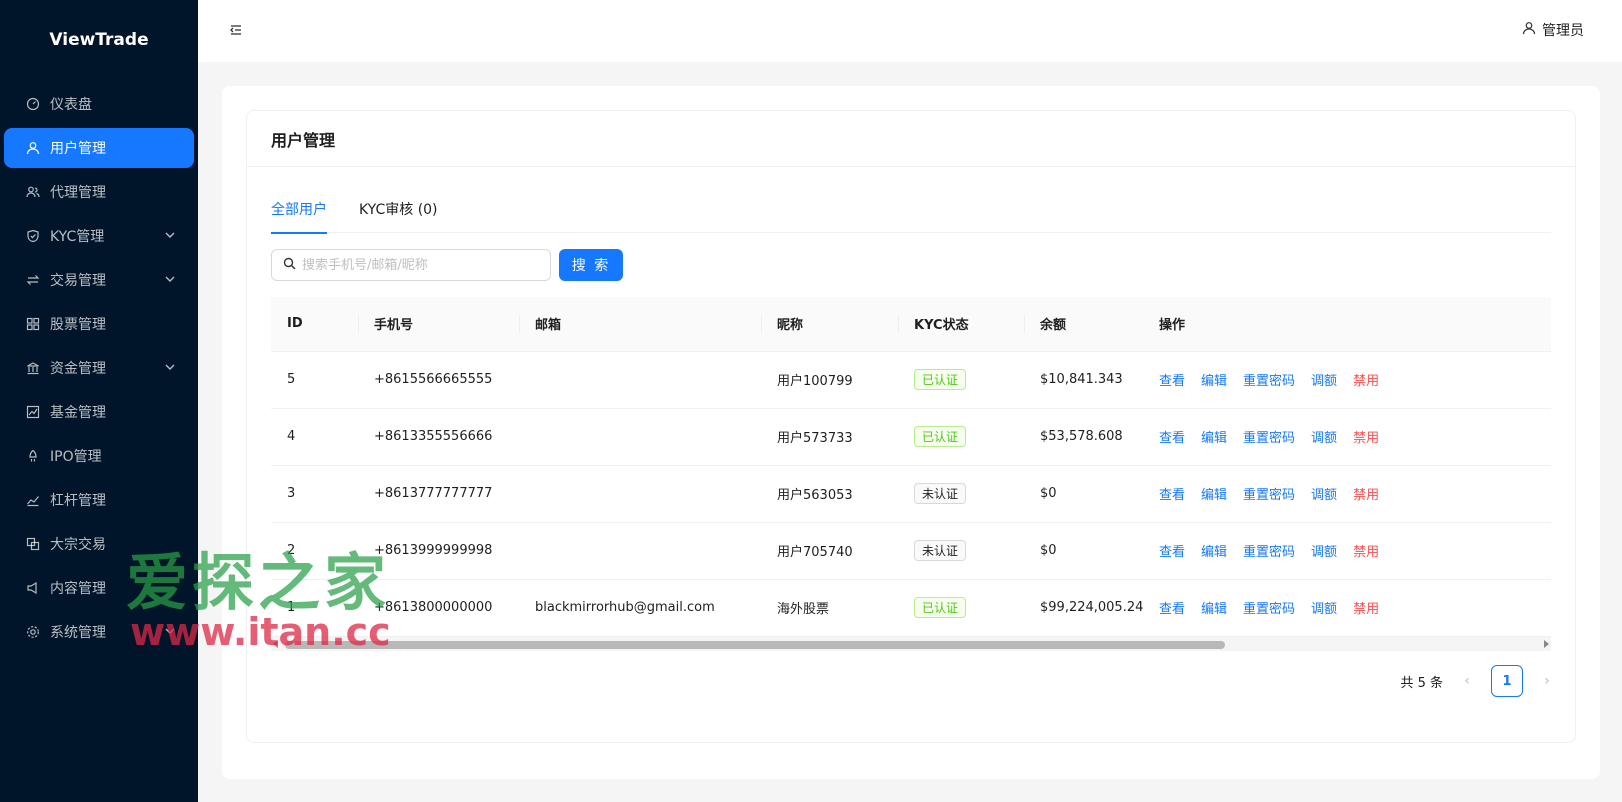 The image size is (1622, 802). Describe the element at coordinates (99, 632) in the screenshot. I see `sidebar-item-item-12: 系统管理` at that location.